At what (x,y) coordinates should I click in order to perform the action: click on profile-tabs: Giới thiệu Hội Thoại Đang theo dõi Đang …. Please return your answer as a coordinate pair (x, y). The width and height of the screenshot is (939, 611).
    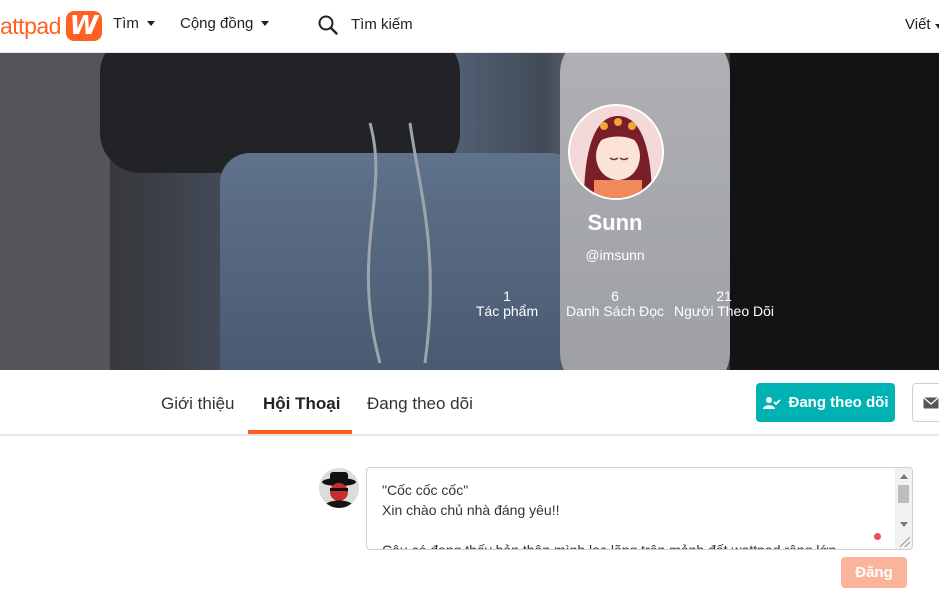
    Looking at the image, I should click on (469, 403).